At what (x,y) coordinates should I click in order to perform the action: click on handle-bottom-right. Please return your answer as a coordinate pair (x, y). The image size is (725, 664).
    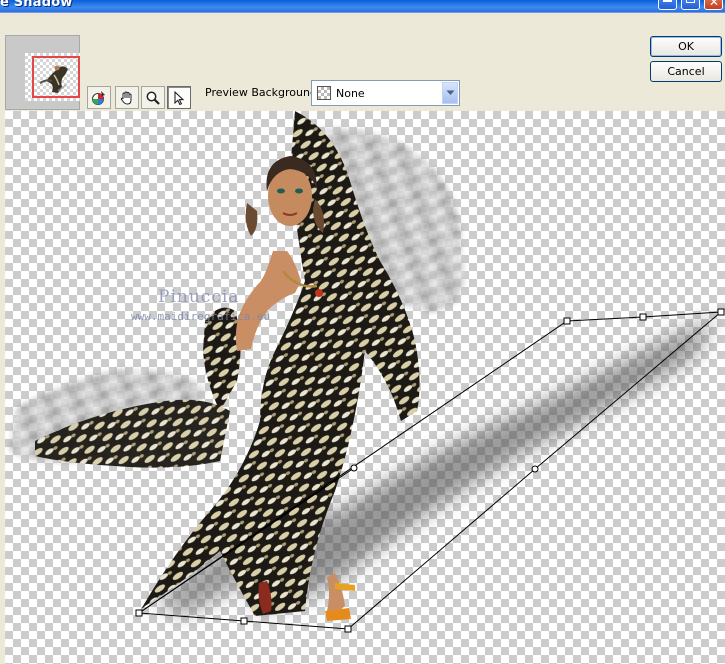
    Looking at the image, I should click on (348, 629).